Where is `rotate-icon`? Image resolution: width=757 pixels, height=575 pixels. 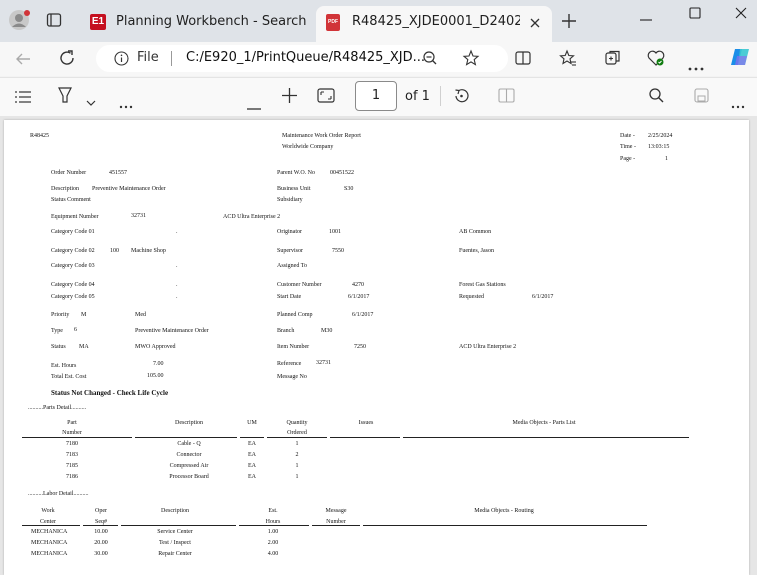 rotate-icon is located at coordinates (462, 96).